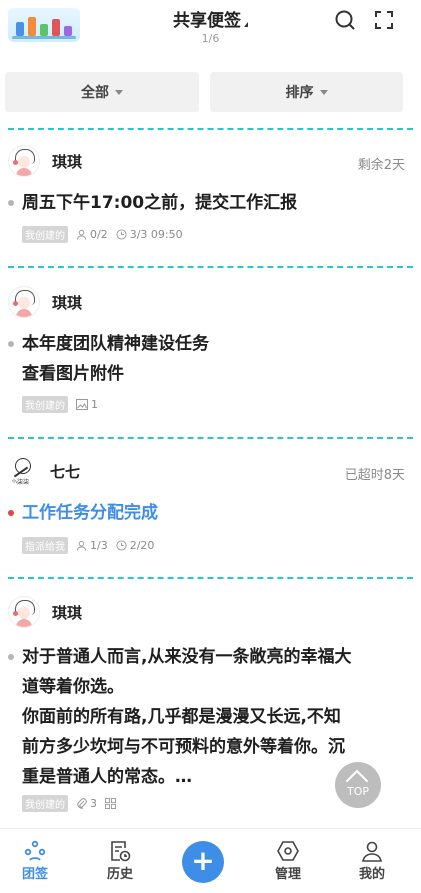 This screenshot has height=893, width=421. Describe the element at coordinates (106, 234) in the screenshot. I see `note-meta: 我创建的 0/2 3/3 09:50` at that location.